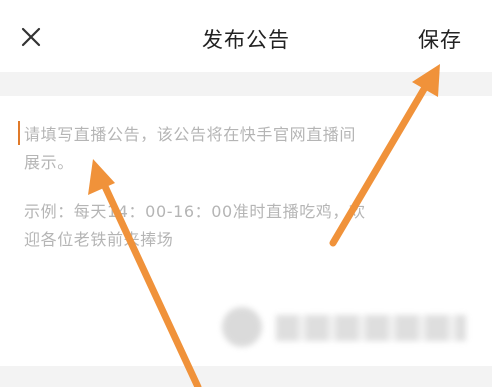  Describe the element at coordinates (19, 133) in the screenshot. I see `text-cursor` at that location.